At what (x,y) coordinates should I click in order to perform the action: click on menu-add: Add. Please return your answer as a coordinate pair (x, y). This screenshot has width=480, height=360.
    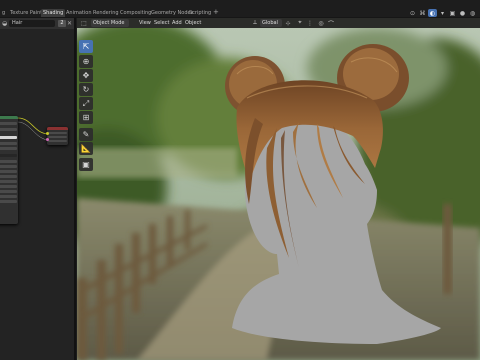
    Looking at the image, I should click on (177, 23).